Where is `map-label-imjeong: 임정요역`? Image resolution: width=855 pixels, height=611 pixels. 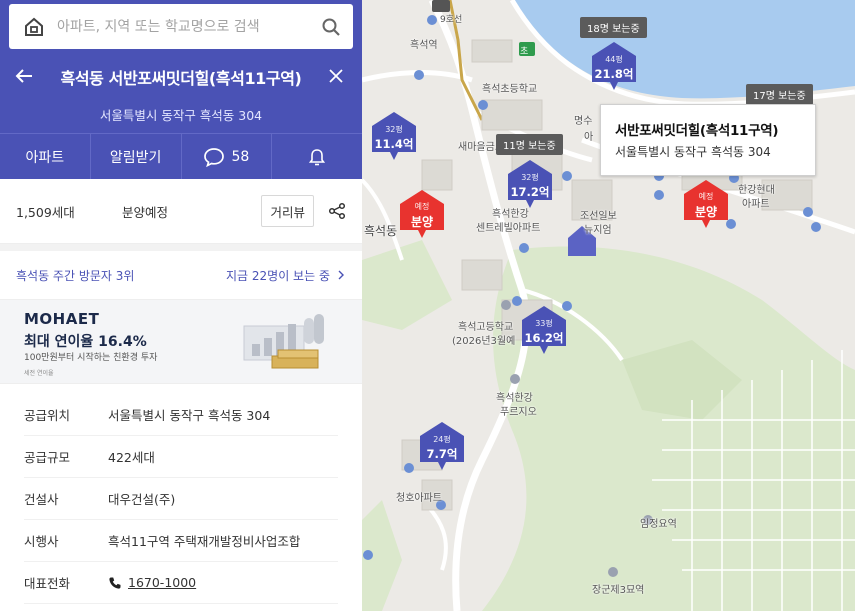
map-label-imjeong: 임정요역 is located at coordinates (658, 524).